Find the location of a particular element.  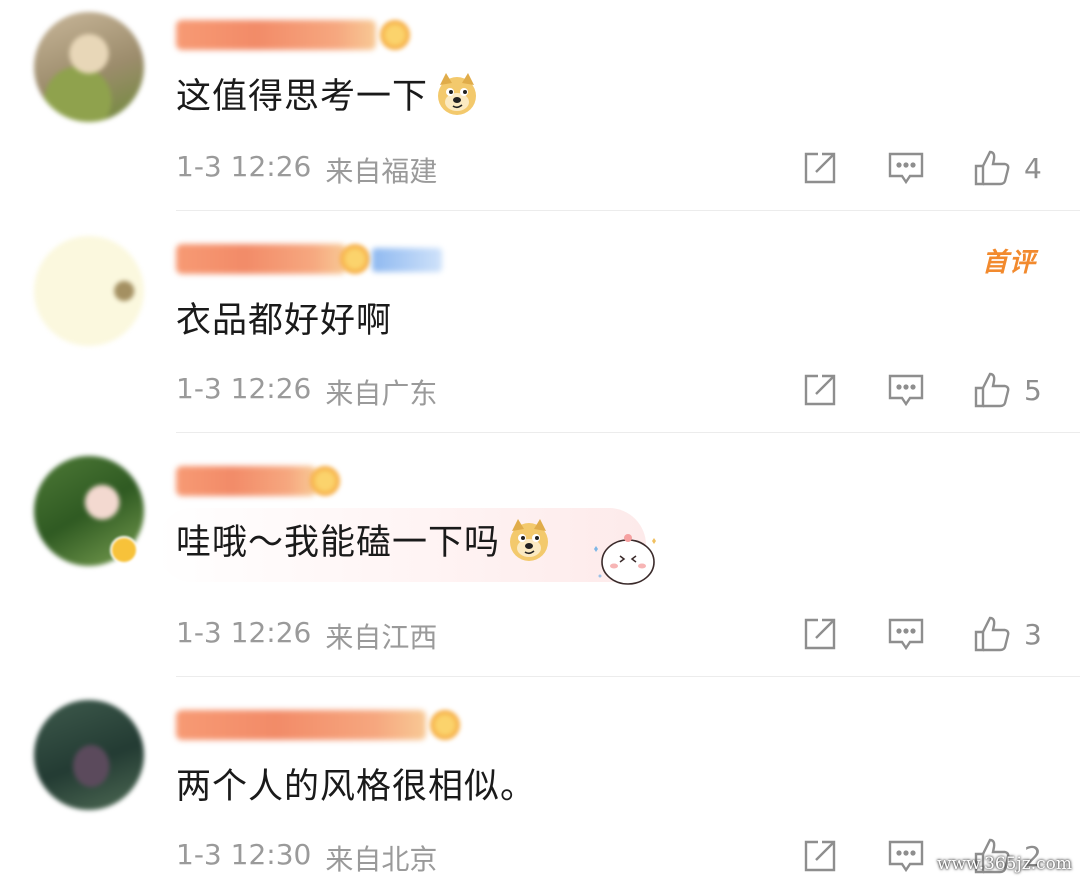

comment-text: 两个人的风格很相似。 is located at coordinates (356, 787).